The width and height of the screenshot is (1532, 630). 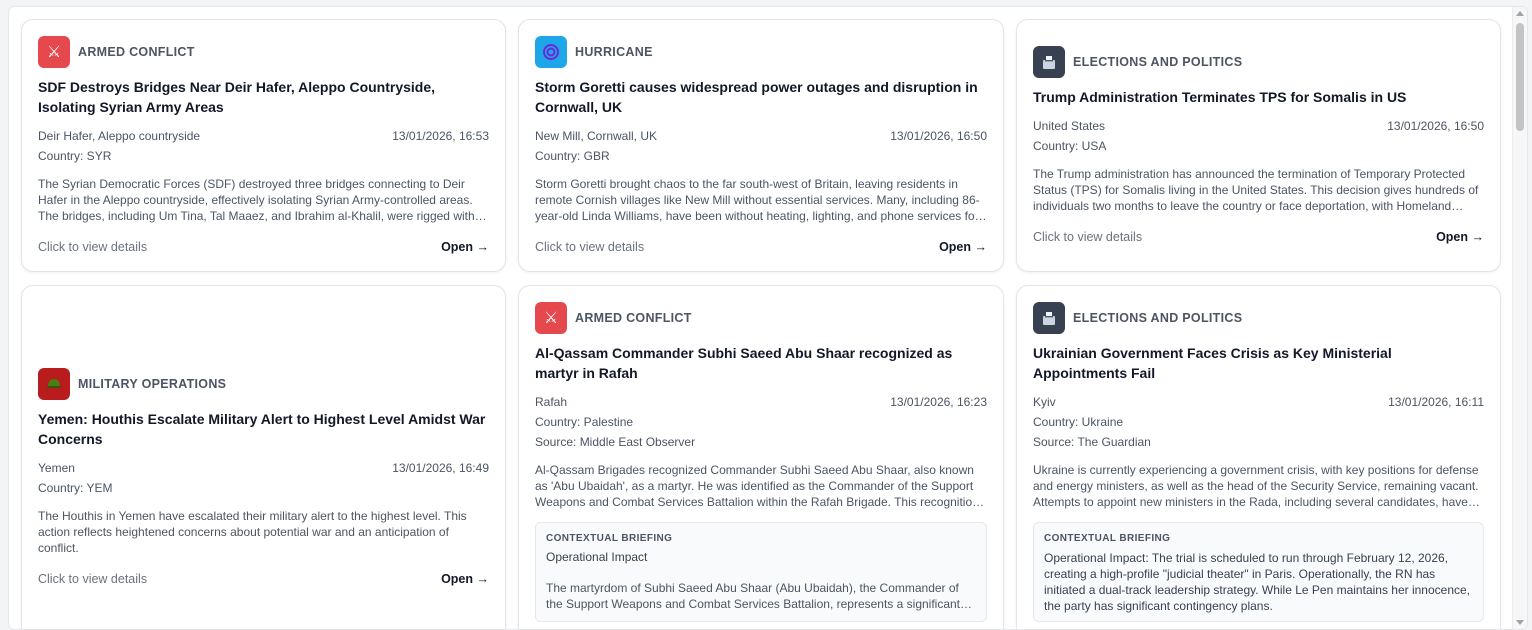 What do you see at coordinates (119, 136) in the screenshot?
I see `event-location: Deir Hafer, Aleppo countryside` at bounding box center [119, 136].